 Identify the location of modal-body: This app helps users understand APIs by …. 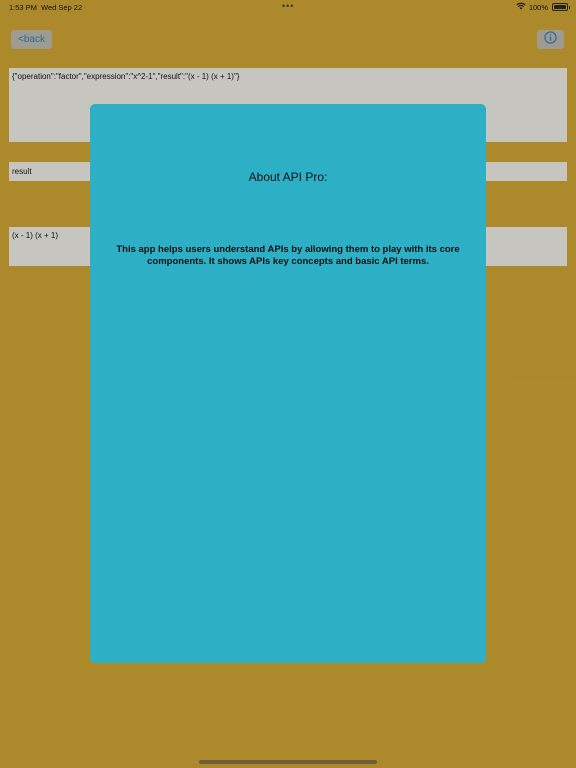
(288, 255).